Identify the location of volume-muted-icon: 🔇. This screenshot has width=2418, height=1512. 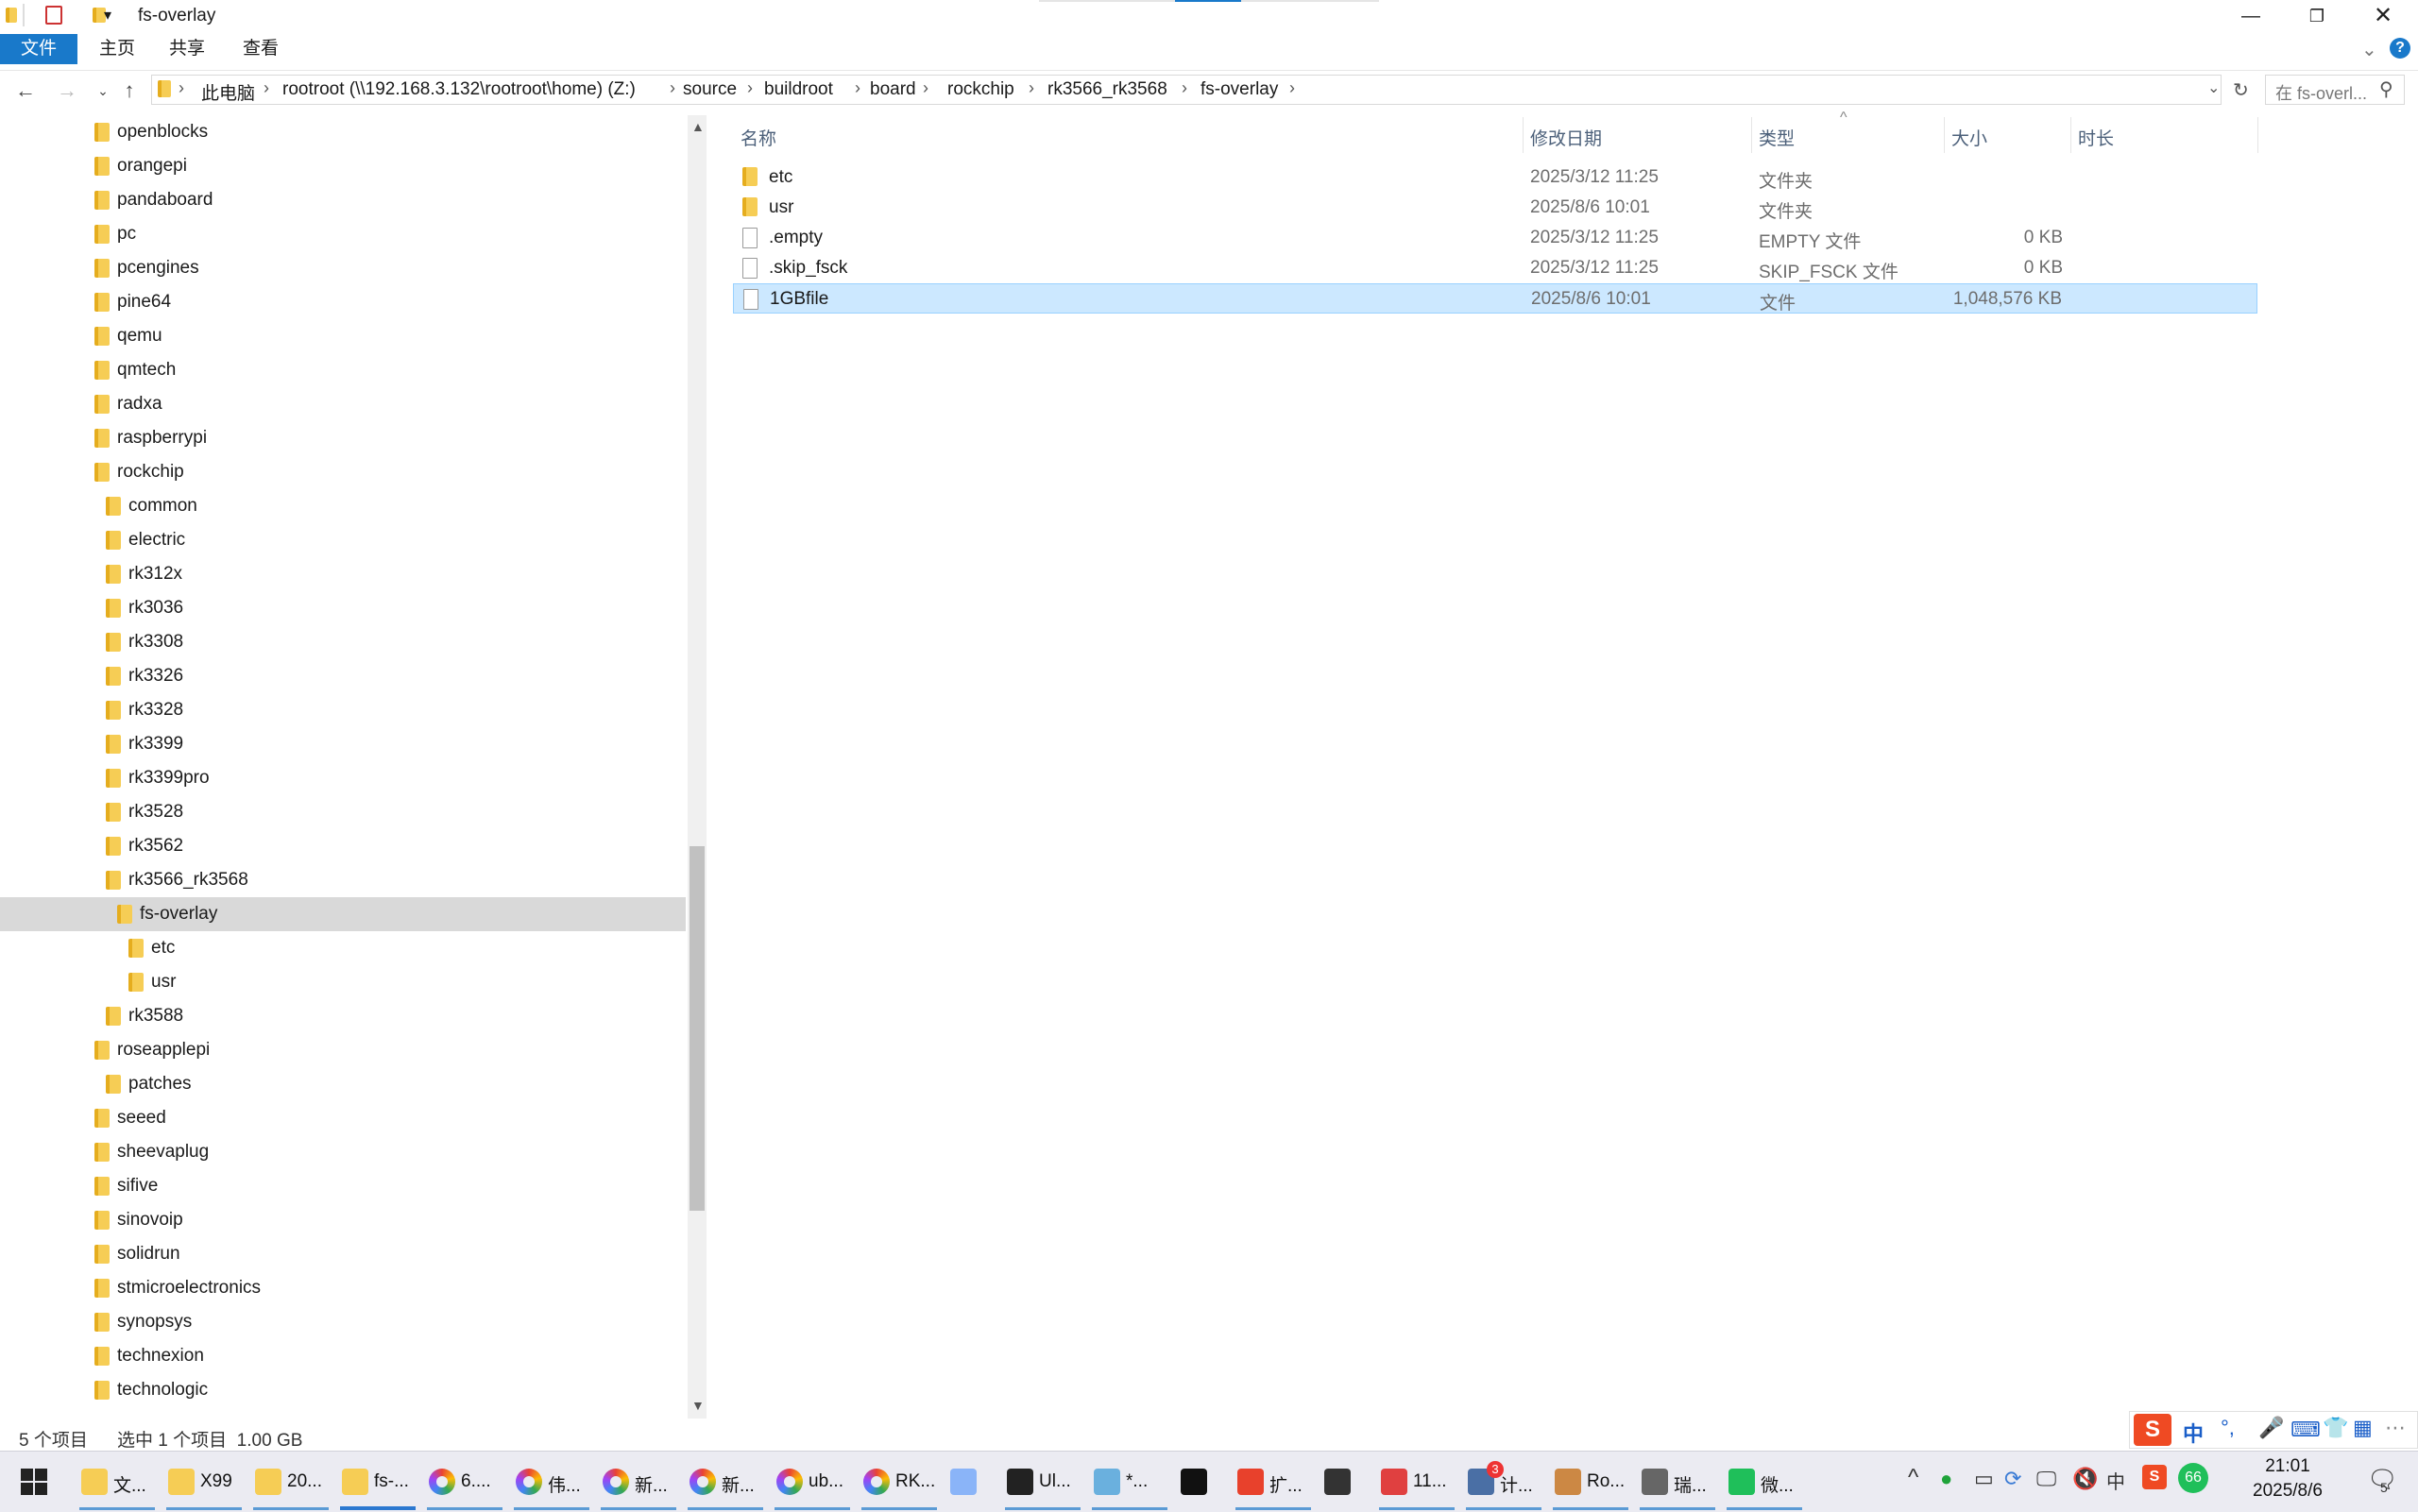
(2085, 1479).